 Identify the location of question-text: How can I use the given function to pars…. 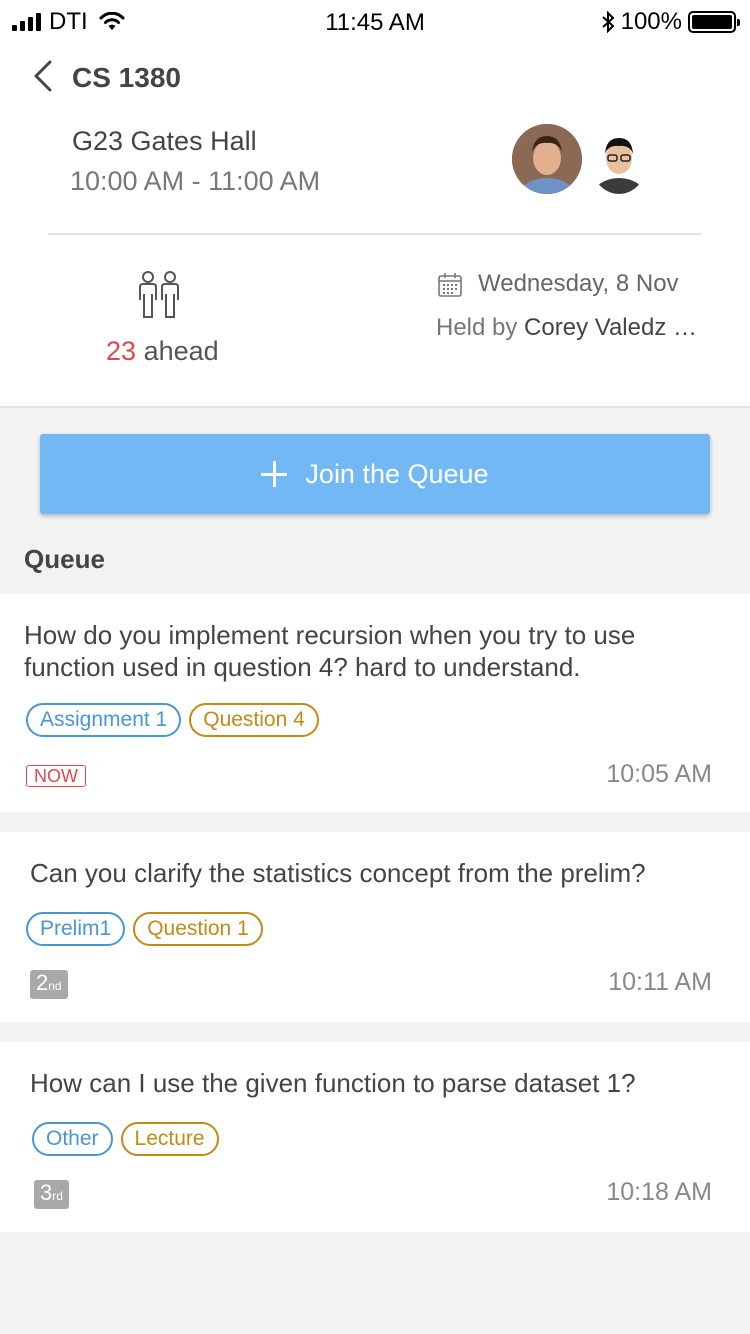
(333, 1083).